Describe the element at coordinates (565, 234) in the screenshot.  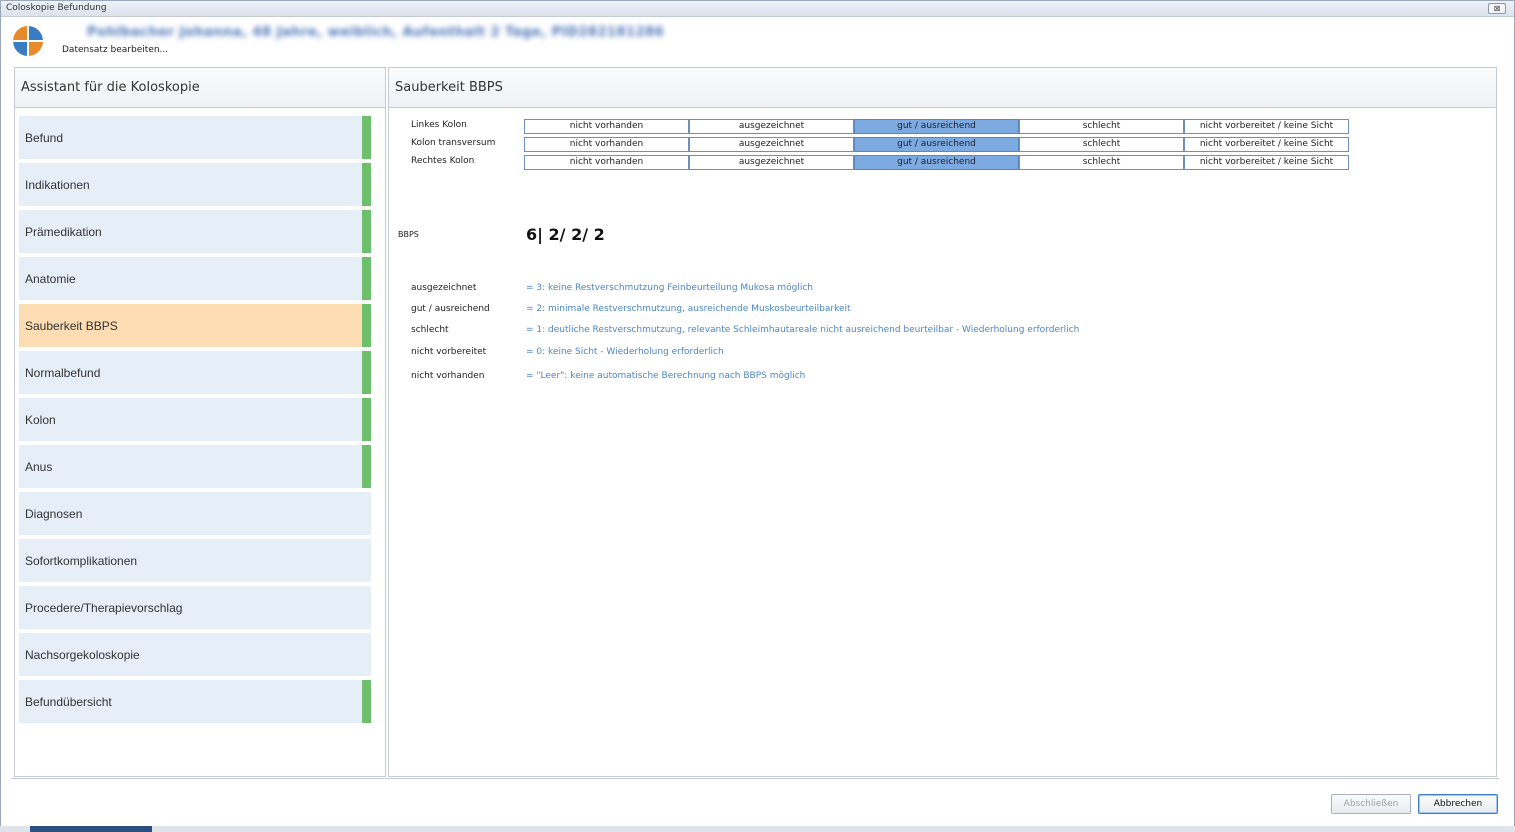
I see `bbps-score: 6| 2/ 2/ 2` at that location.